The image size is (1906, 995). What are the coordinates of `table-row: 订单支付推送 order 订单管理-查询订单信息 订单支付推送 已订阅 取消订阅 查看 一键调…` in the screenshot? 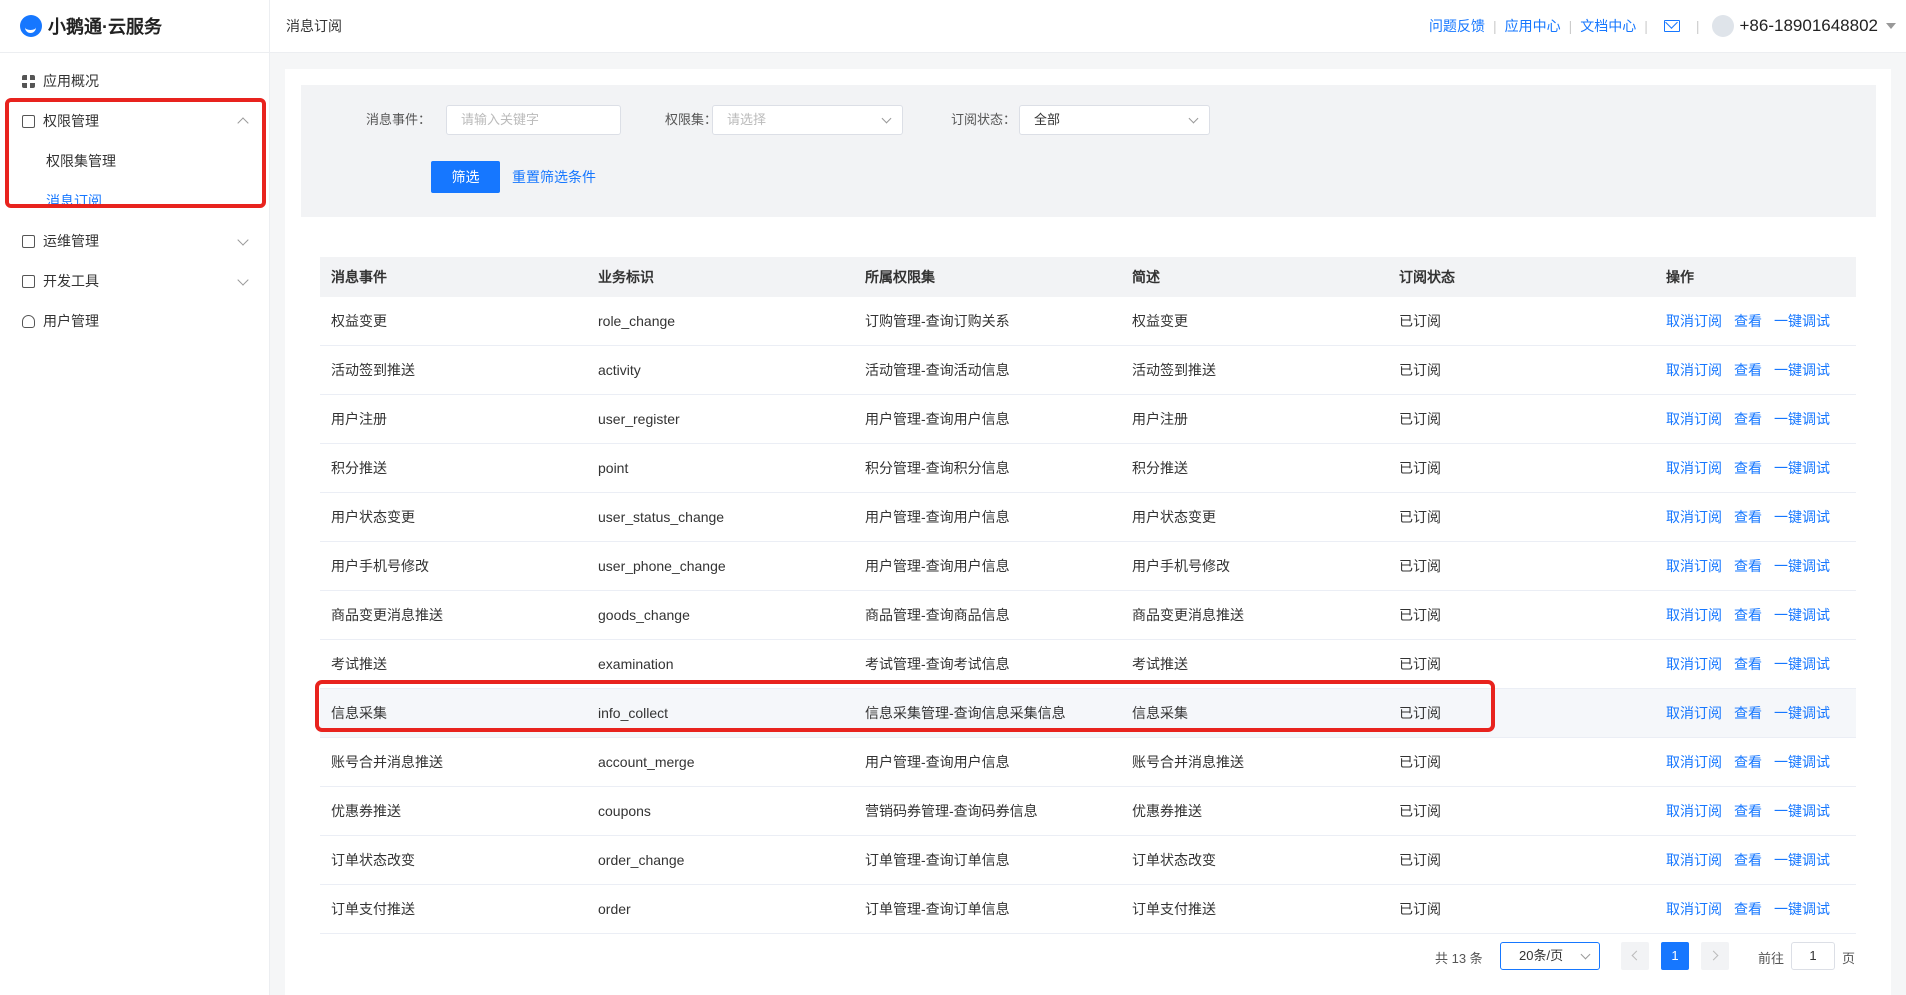 It's located at (1088, 909).